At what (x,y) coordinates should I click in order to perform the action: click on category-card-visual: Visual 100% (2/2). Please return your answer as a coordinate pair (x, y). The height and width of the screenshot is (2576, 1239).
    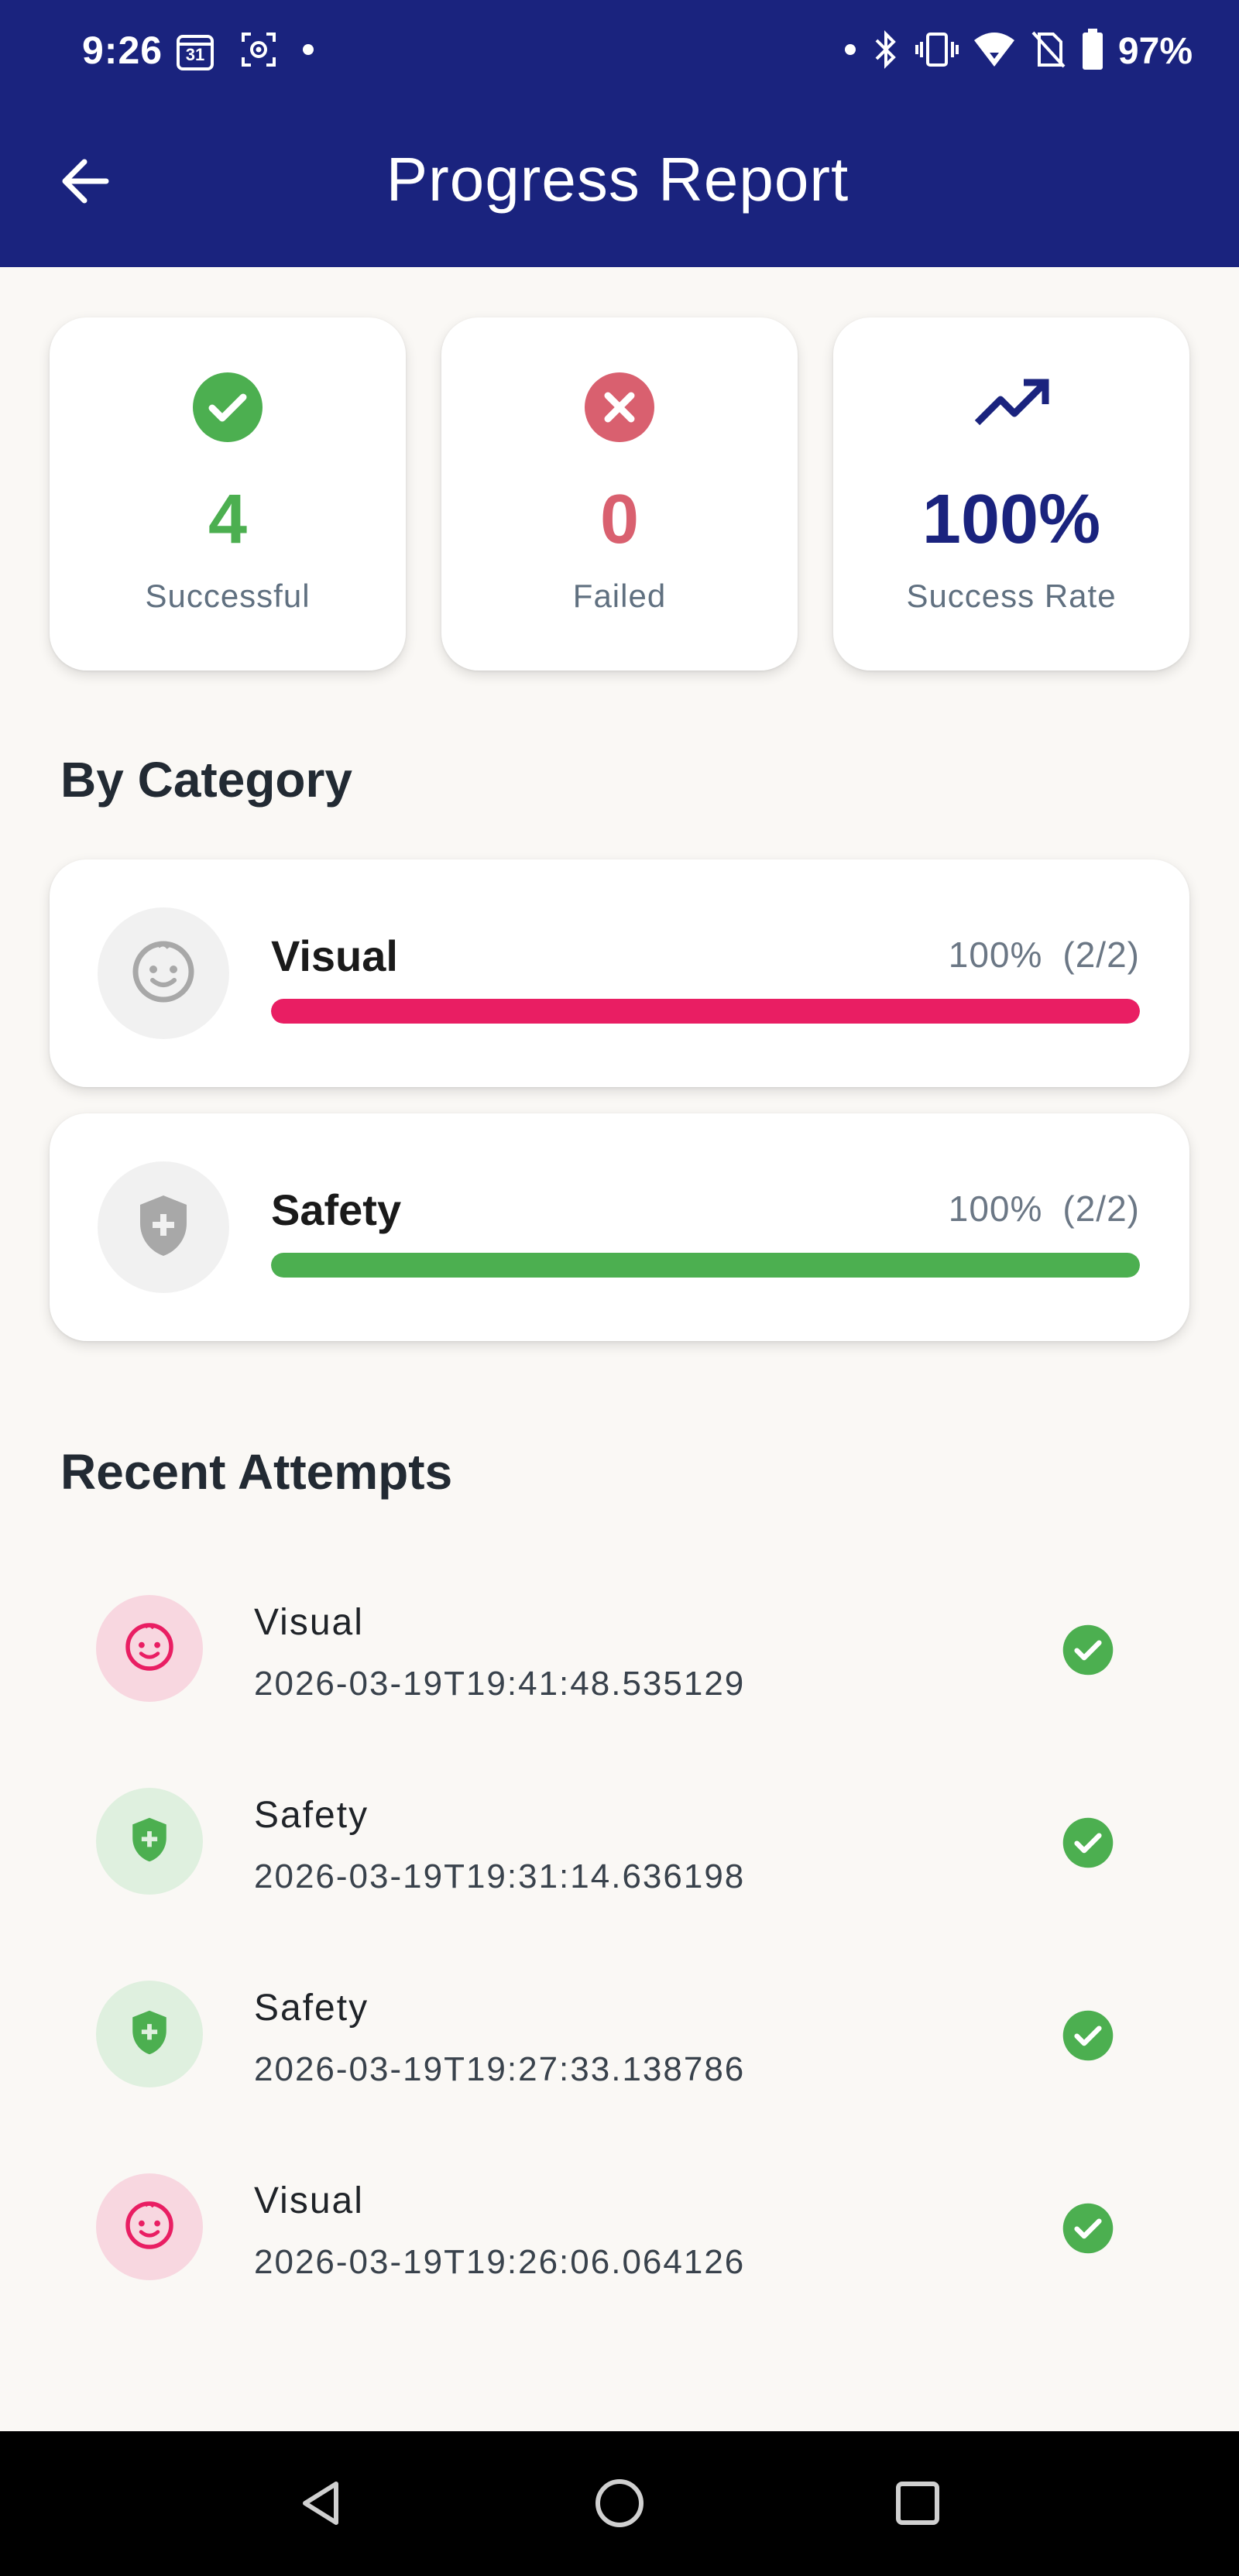
    Looking at the image, I should click on (619, 973).